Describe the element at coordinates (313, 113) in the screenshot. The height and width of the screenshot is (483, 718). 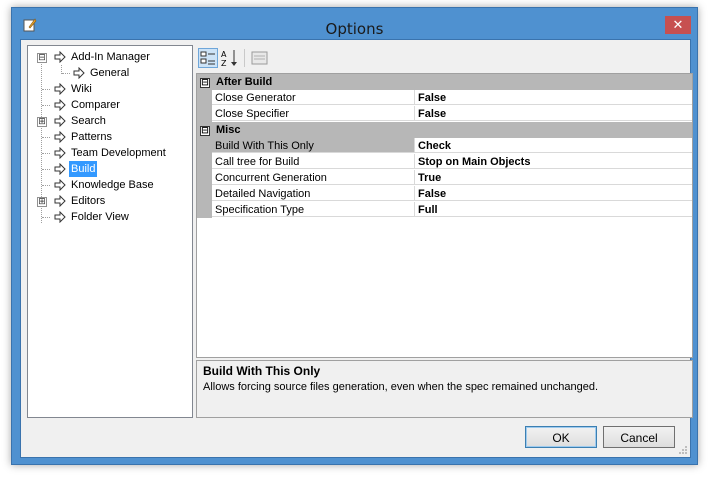
I see `property-name: Close Specifier` at that location.